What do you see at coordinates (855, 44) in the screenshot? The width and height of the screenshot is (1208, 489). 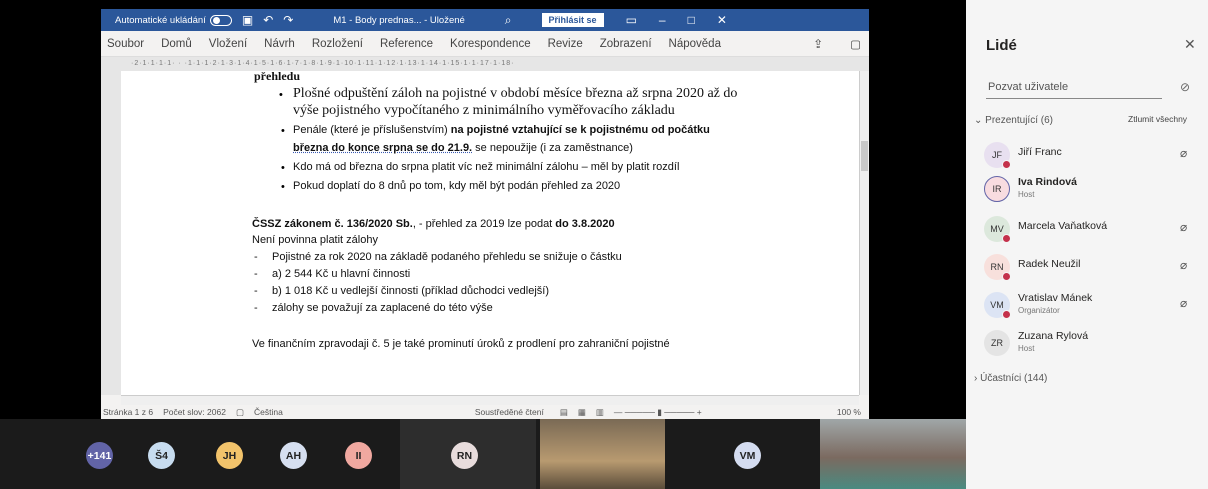 I see `comments-icon: ▢` at bounding box center [855, 44].